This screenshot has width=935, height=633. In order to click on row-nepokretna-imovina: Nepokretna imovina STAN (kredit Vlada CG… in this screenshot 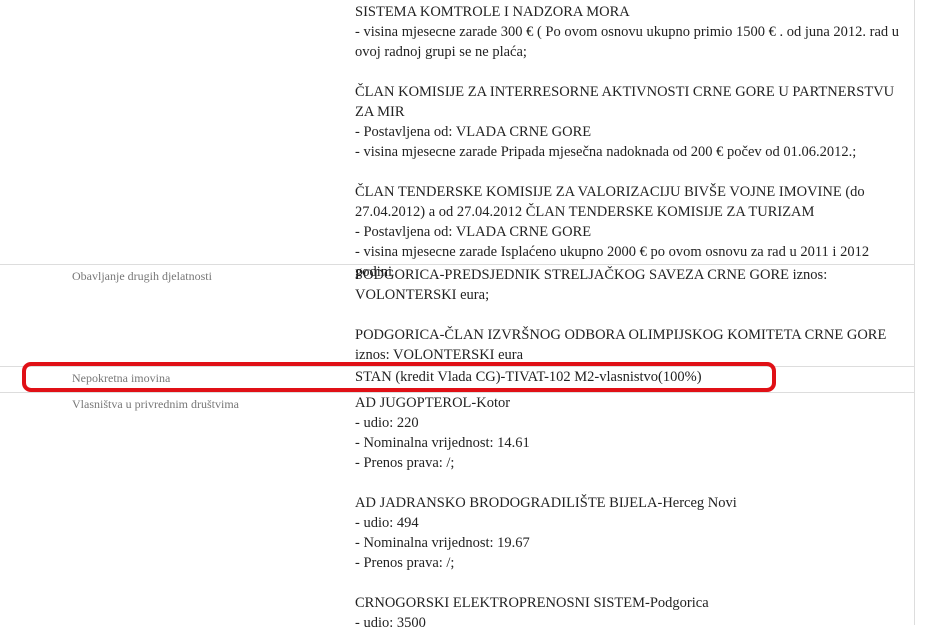, I will do `click(457, 379)`.